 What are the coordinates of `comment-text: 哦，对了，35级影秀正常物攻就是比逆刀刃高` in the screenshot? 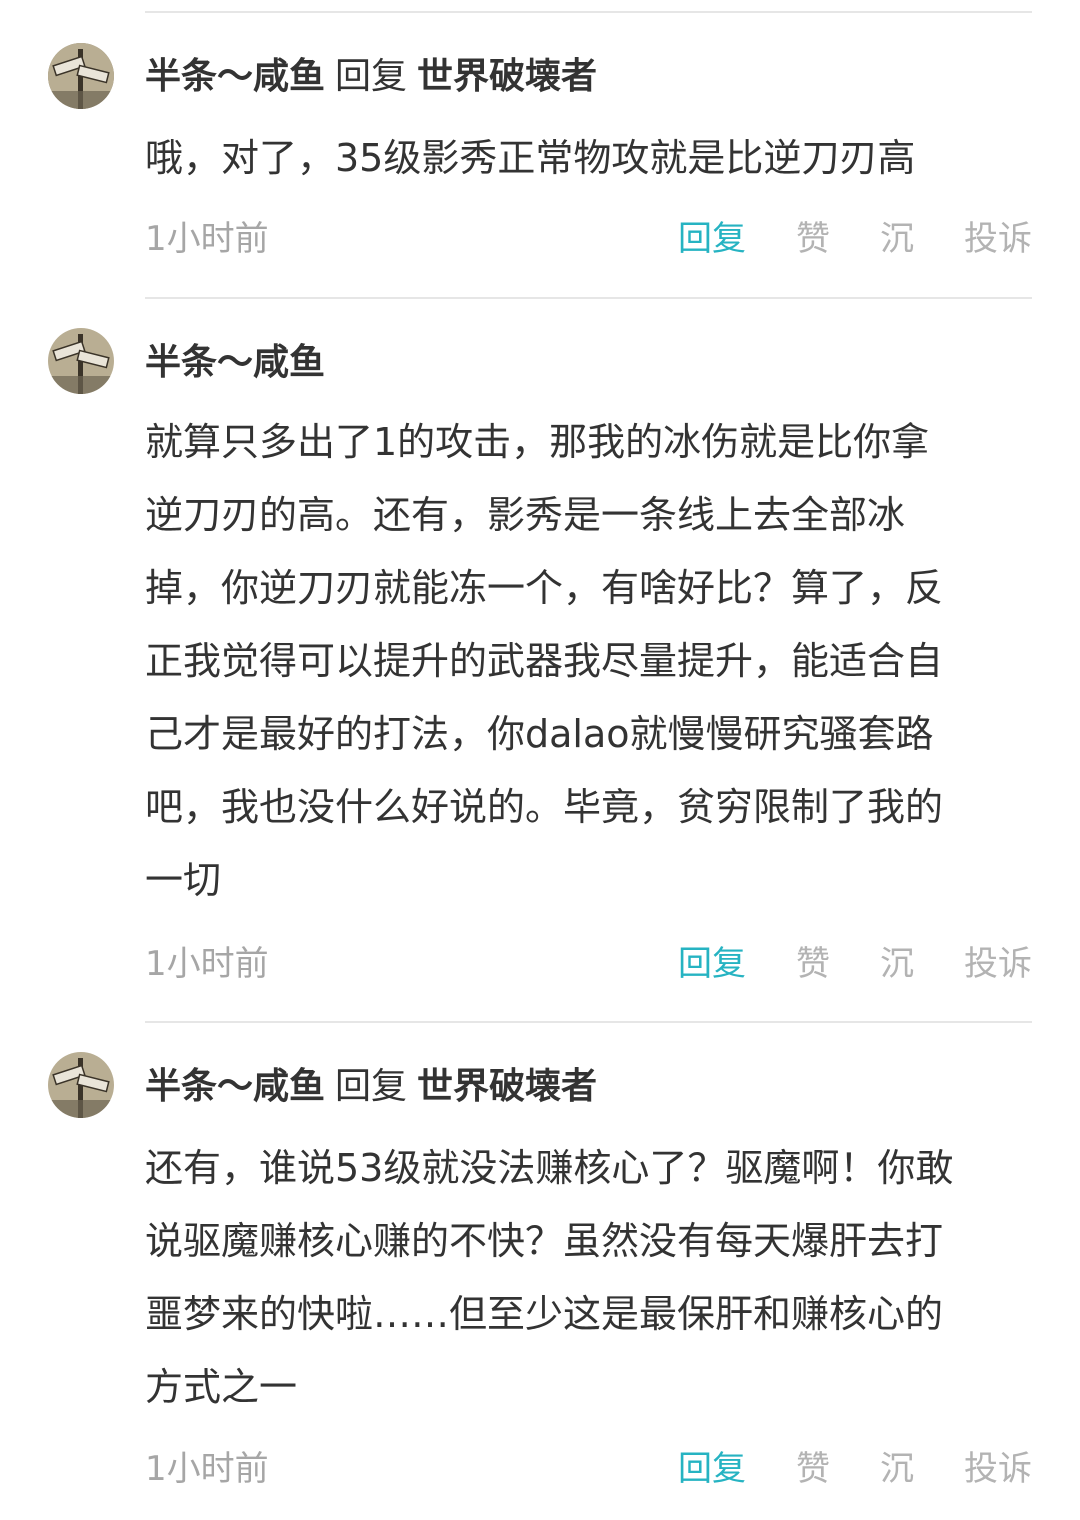 It's located at (530, 158).